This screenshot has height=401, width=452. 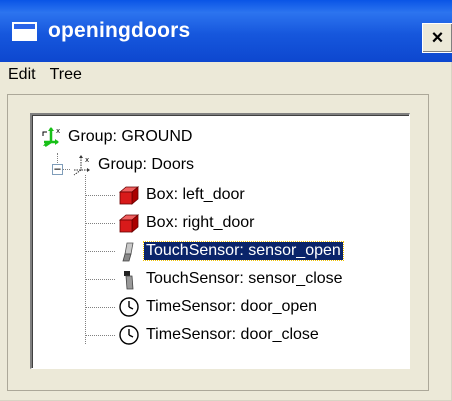 I want to click on tree-node-door-close: TimeSensor: door_close, so click(x=219, y=335).